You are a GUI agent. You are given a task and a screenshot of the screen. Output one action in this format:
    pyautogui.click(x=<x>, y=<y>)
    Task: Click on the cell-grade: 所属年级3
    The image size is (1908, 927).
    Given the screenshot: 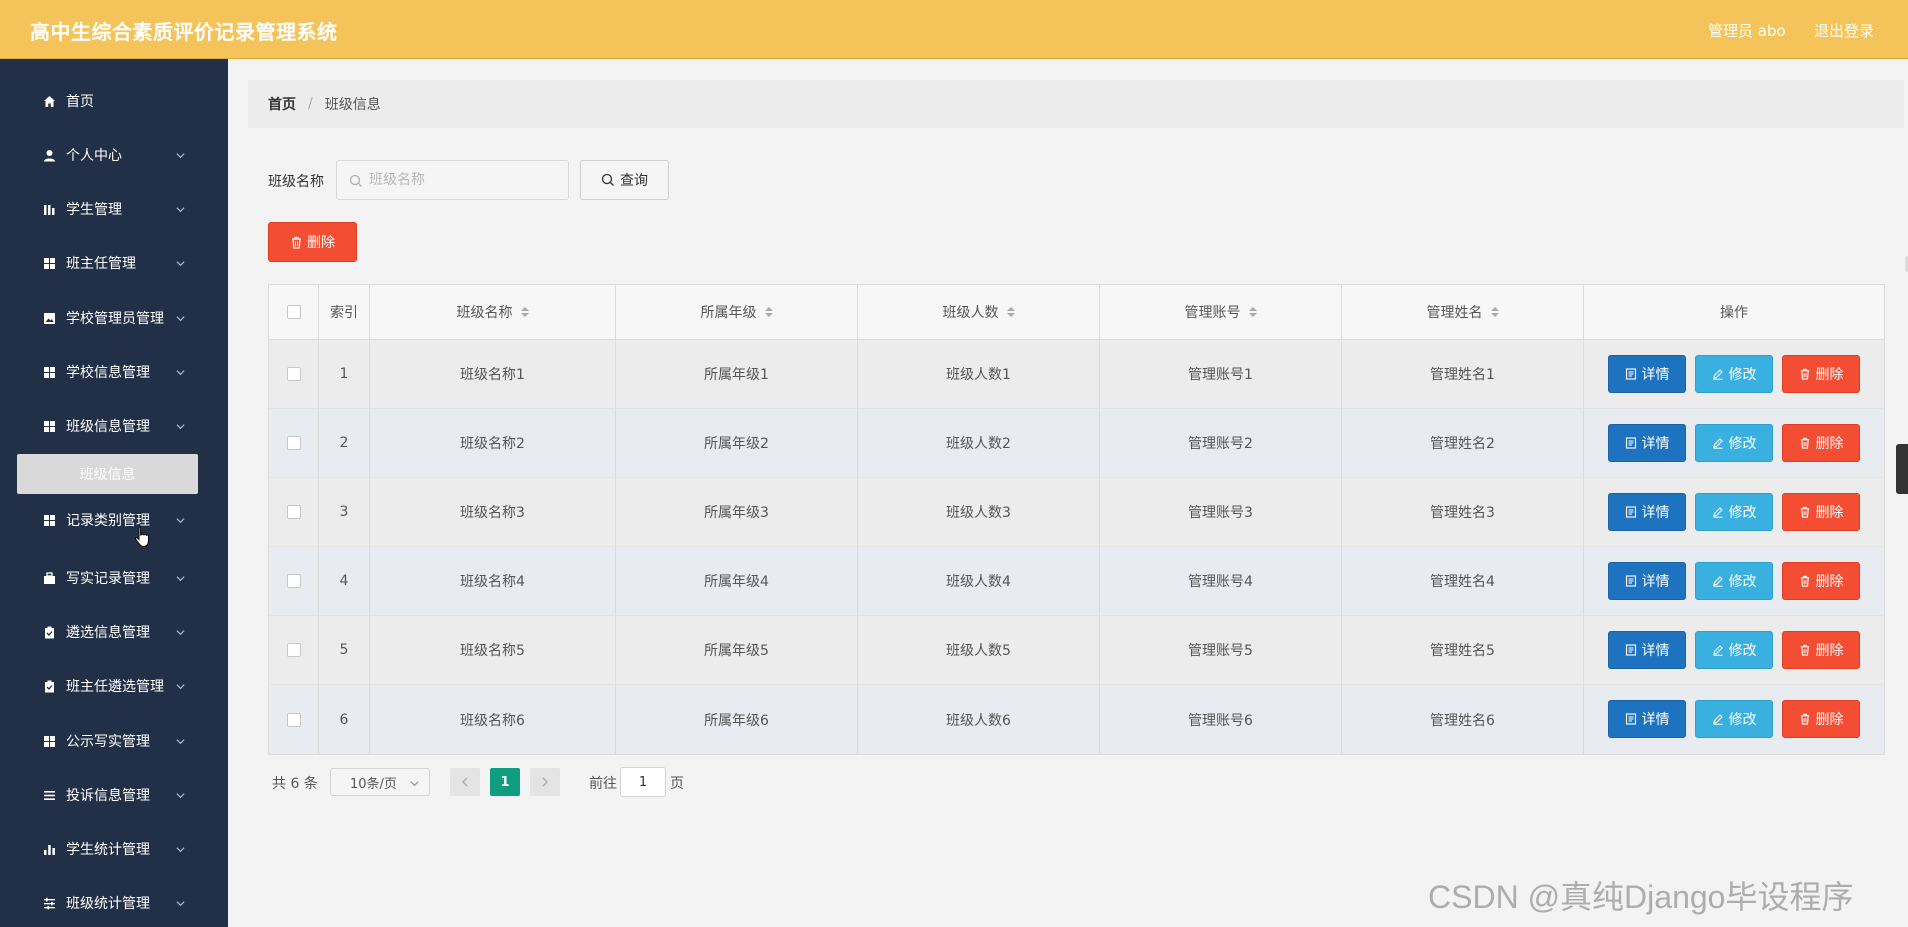 What is the action you would take?
    pyautogui.click(x=737, y=512)
    